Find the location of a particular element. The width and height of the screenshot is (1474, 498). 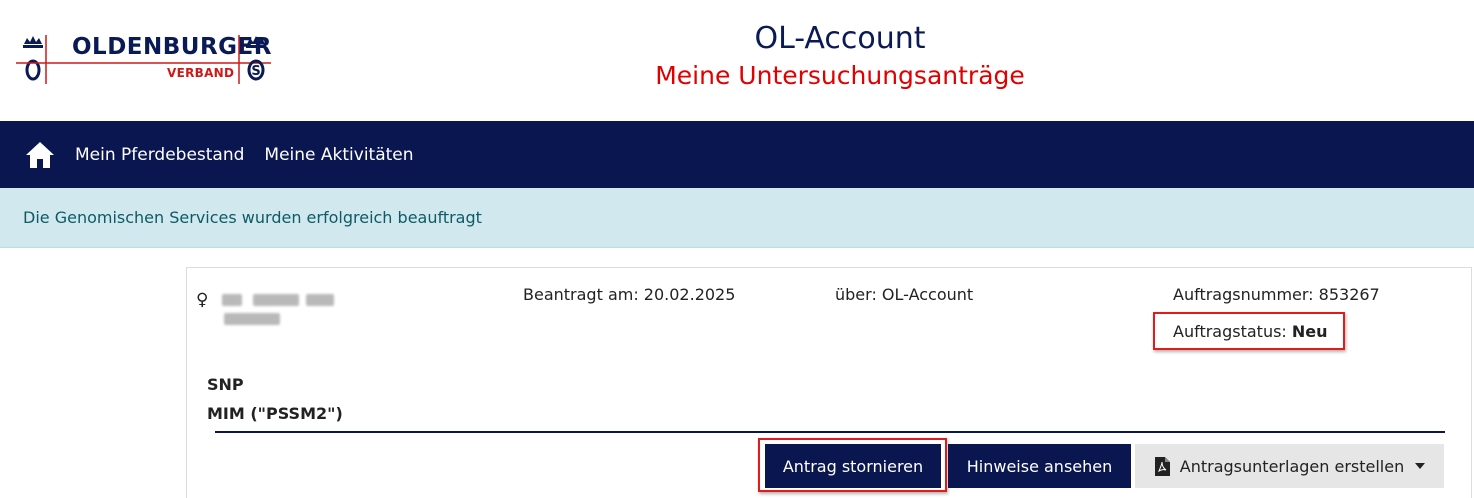

card-divider is located at coordinates (830, 432).